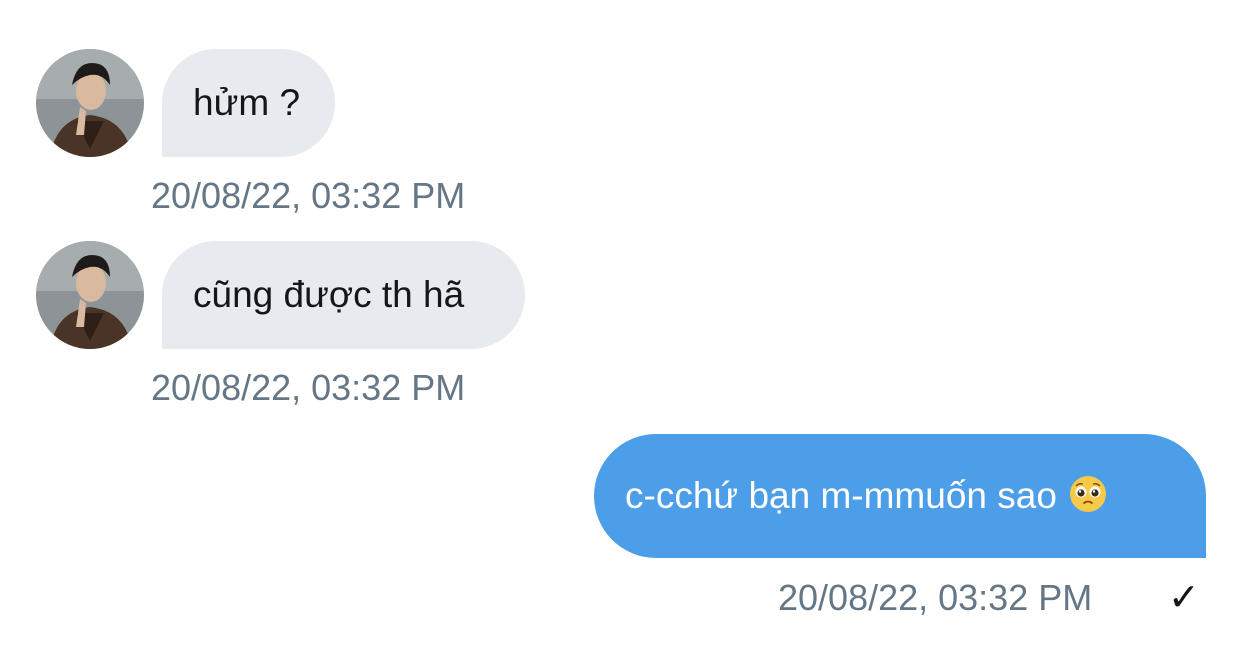 The height and width of the screenshot is (647, 1242). What do you see at coordinates (329, 294) in the screenshot?
I see `message-text: cũng được th hã` at bounding box center [329, 294].